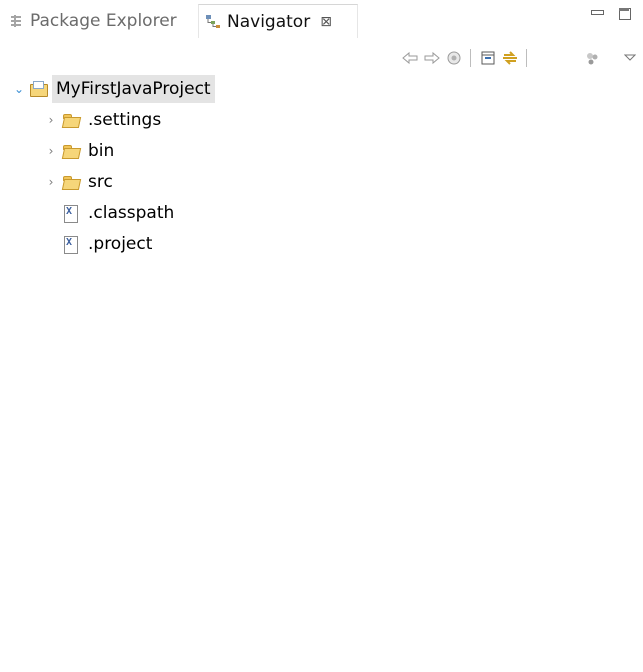 This screenshot has height=672, width=643. I want to click on tree-item-label: src, so click(100, 182).